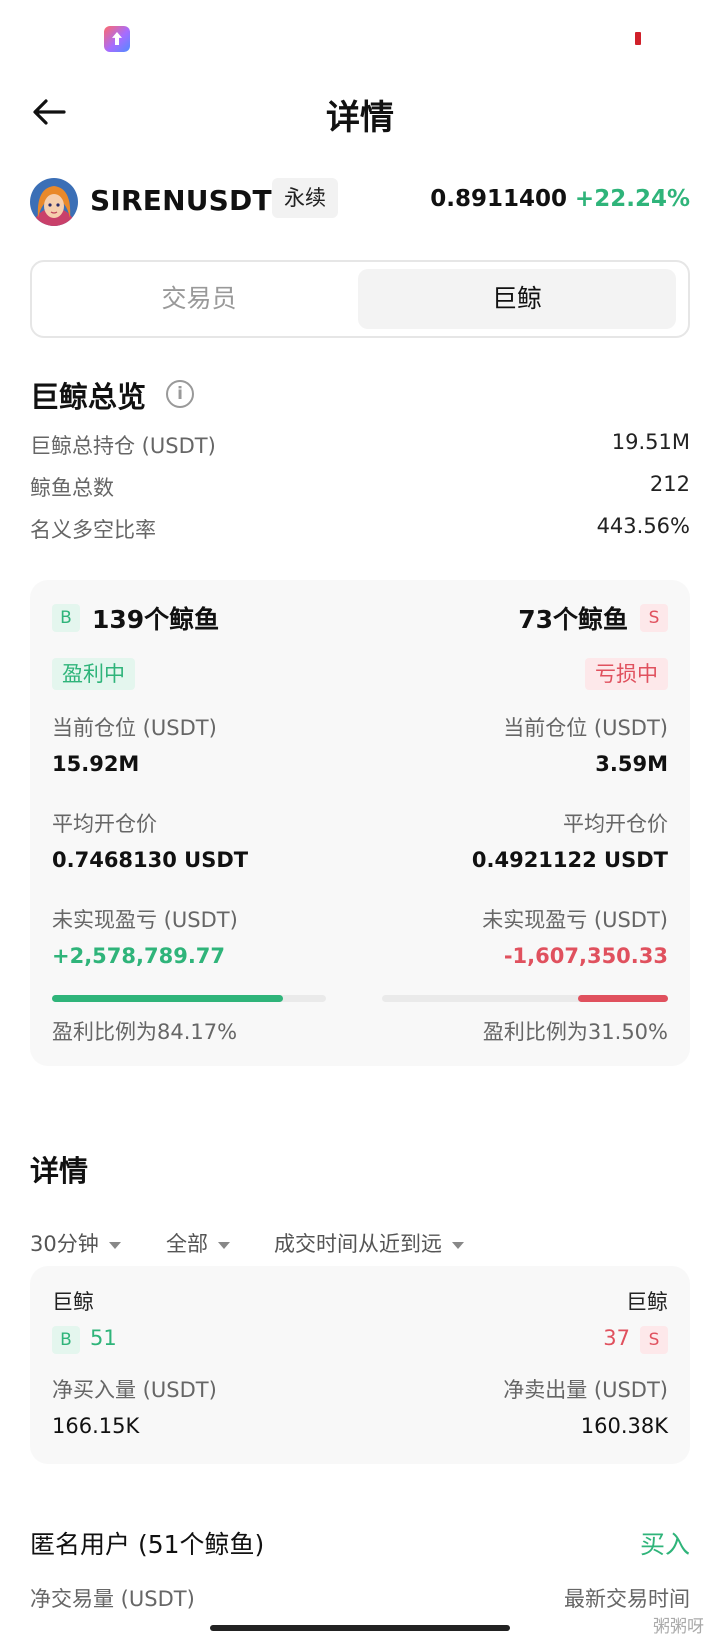 The height and width of the screenshot is (1640, 720). What do you see at coordinates (93, 674) in the screenshot?
I see `profit-status-badge: 盈利中` at bounding box center [93, 674].